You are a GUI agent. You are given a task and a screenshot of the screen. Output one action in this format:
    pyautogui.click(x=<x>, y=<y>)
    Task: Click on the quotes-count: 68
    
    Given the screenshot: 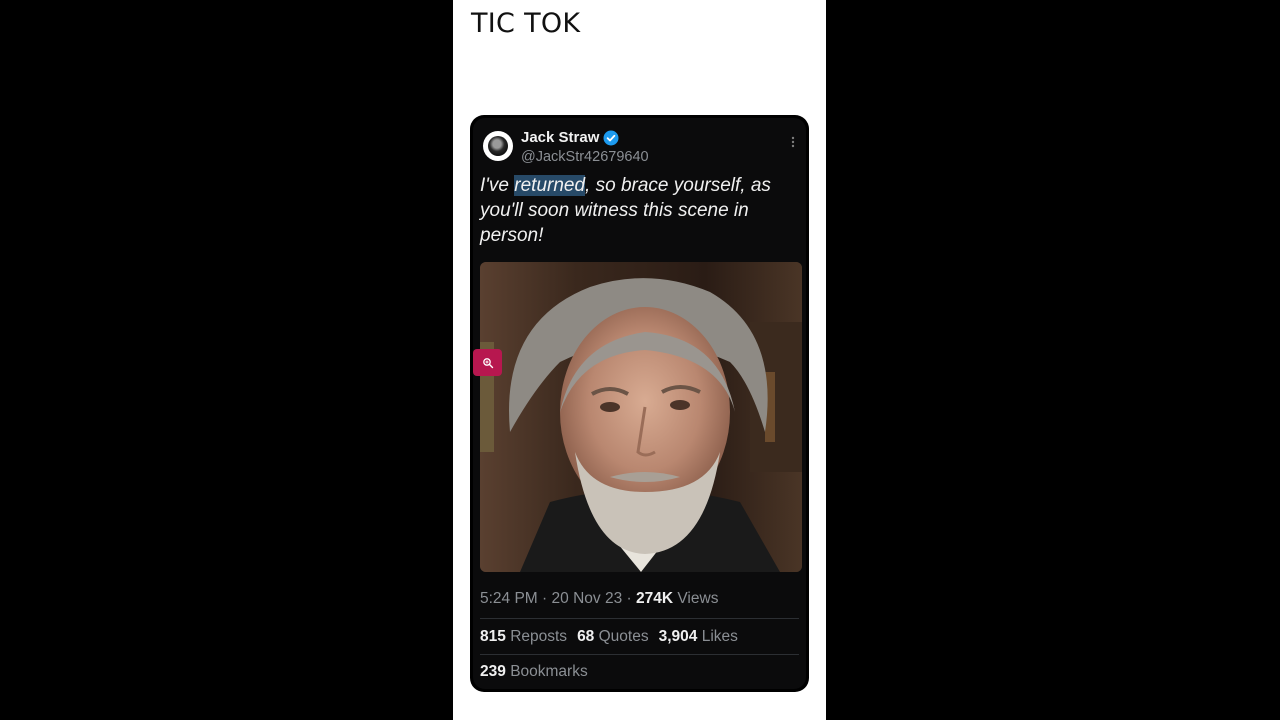 What is the action you would take?
    pyautogui.click(x=586, y=636)
    